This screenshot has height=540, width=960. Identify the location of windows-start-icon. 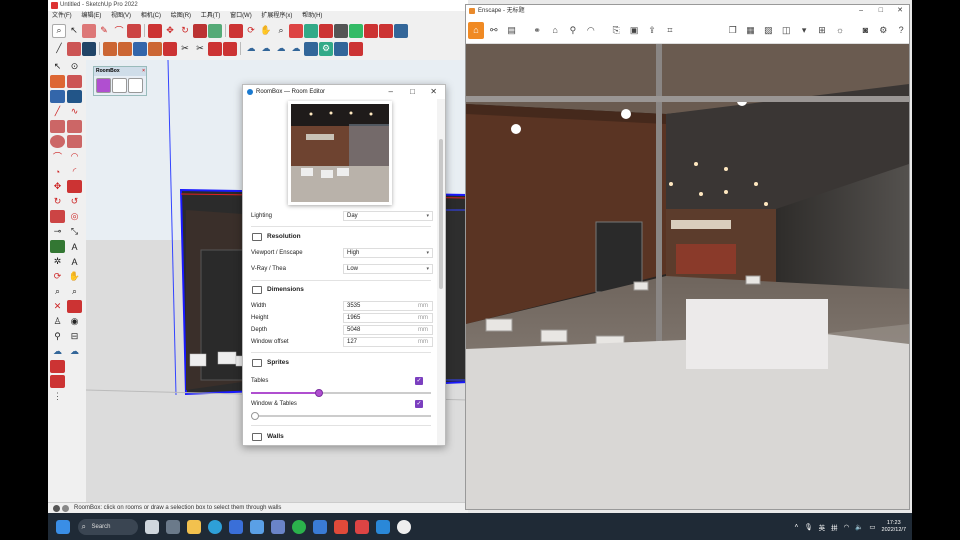
(63, 526).